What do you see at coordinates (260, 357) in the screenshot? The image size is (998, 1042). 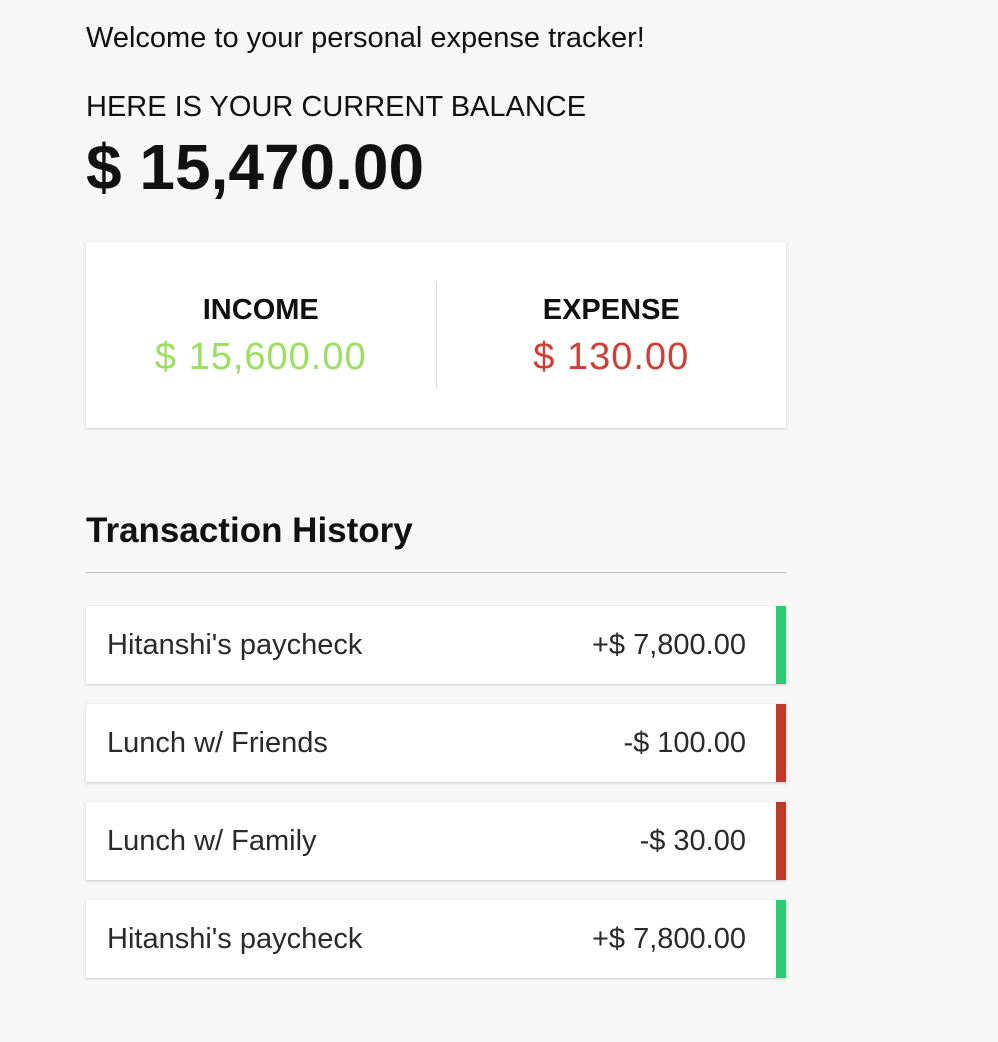 I see `income-value: $ 15,600.00` at bounding box center [260, 357].